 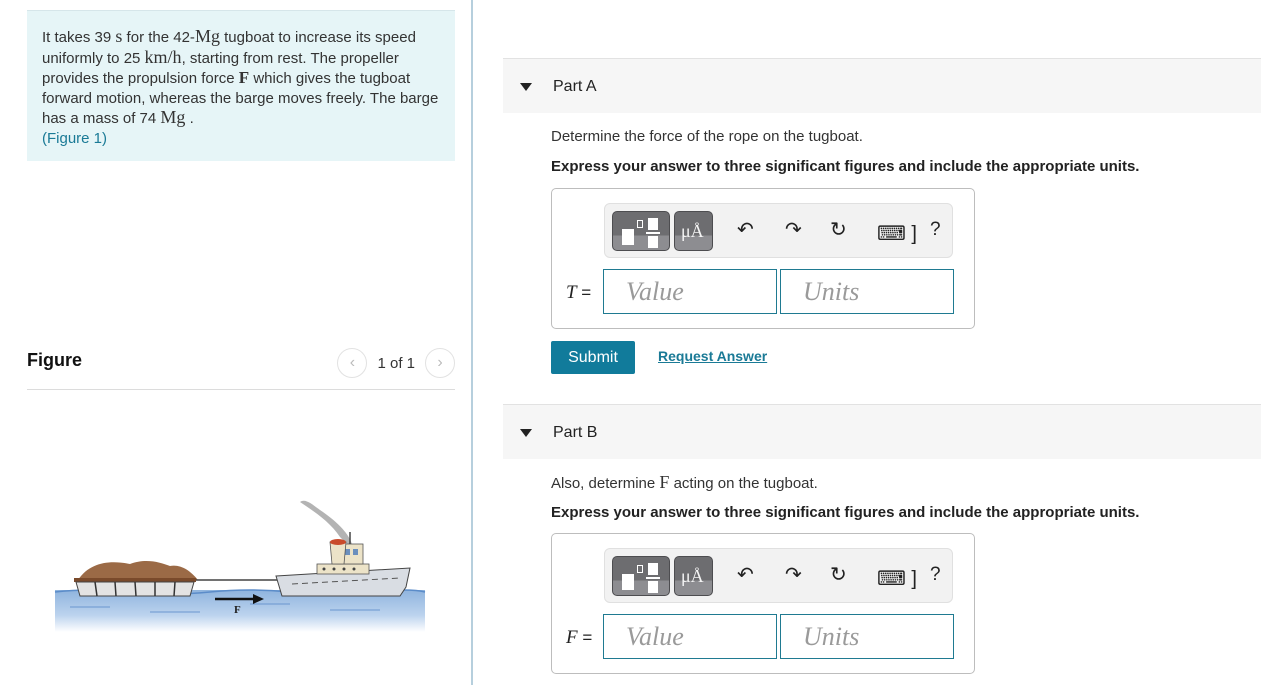 I want to click on barge-cargo, so click(x=138, y=570).